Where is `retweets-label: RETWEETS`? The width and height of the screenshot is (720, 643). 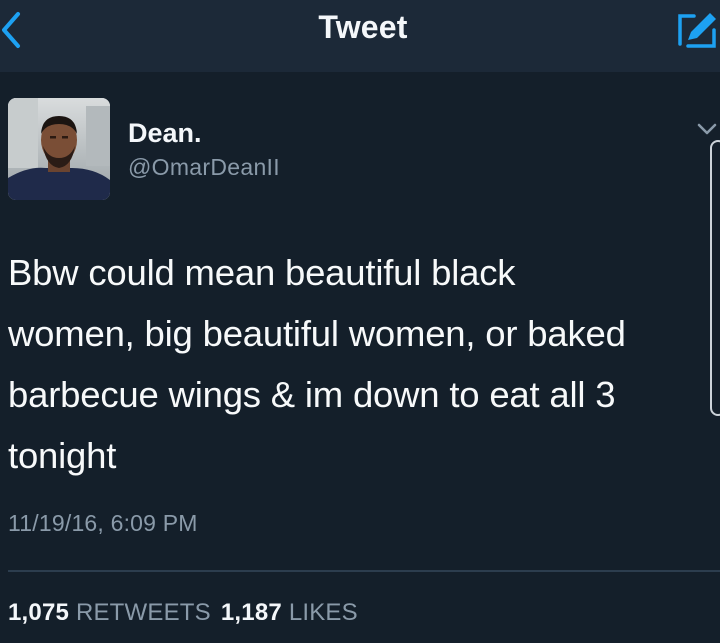
retweets-label: RETWEETS is located at coordinates (143, 612).